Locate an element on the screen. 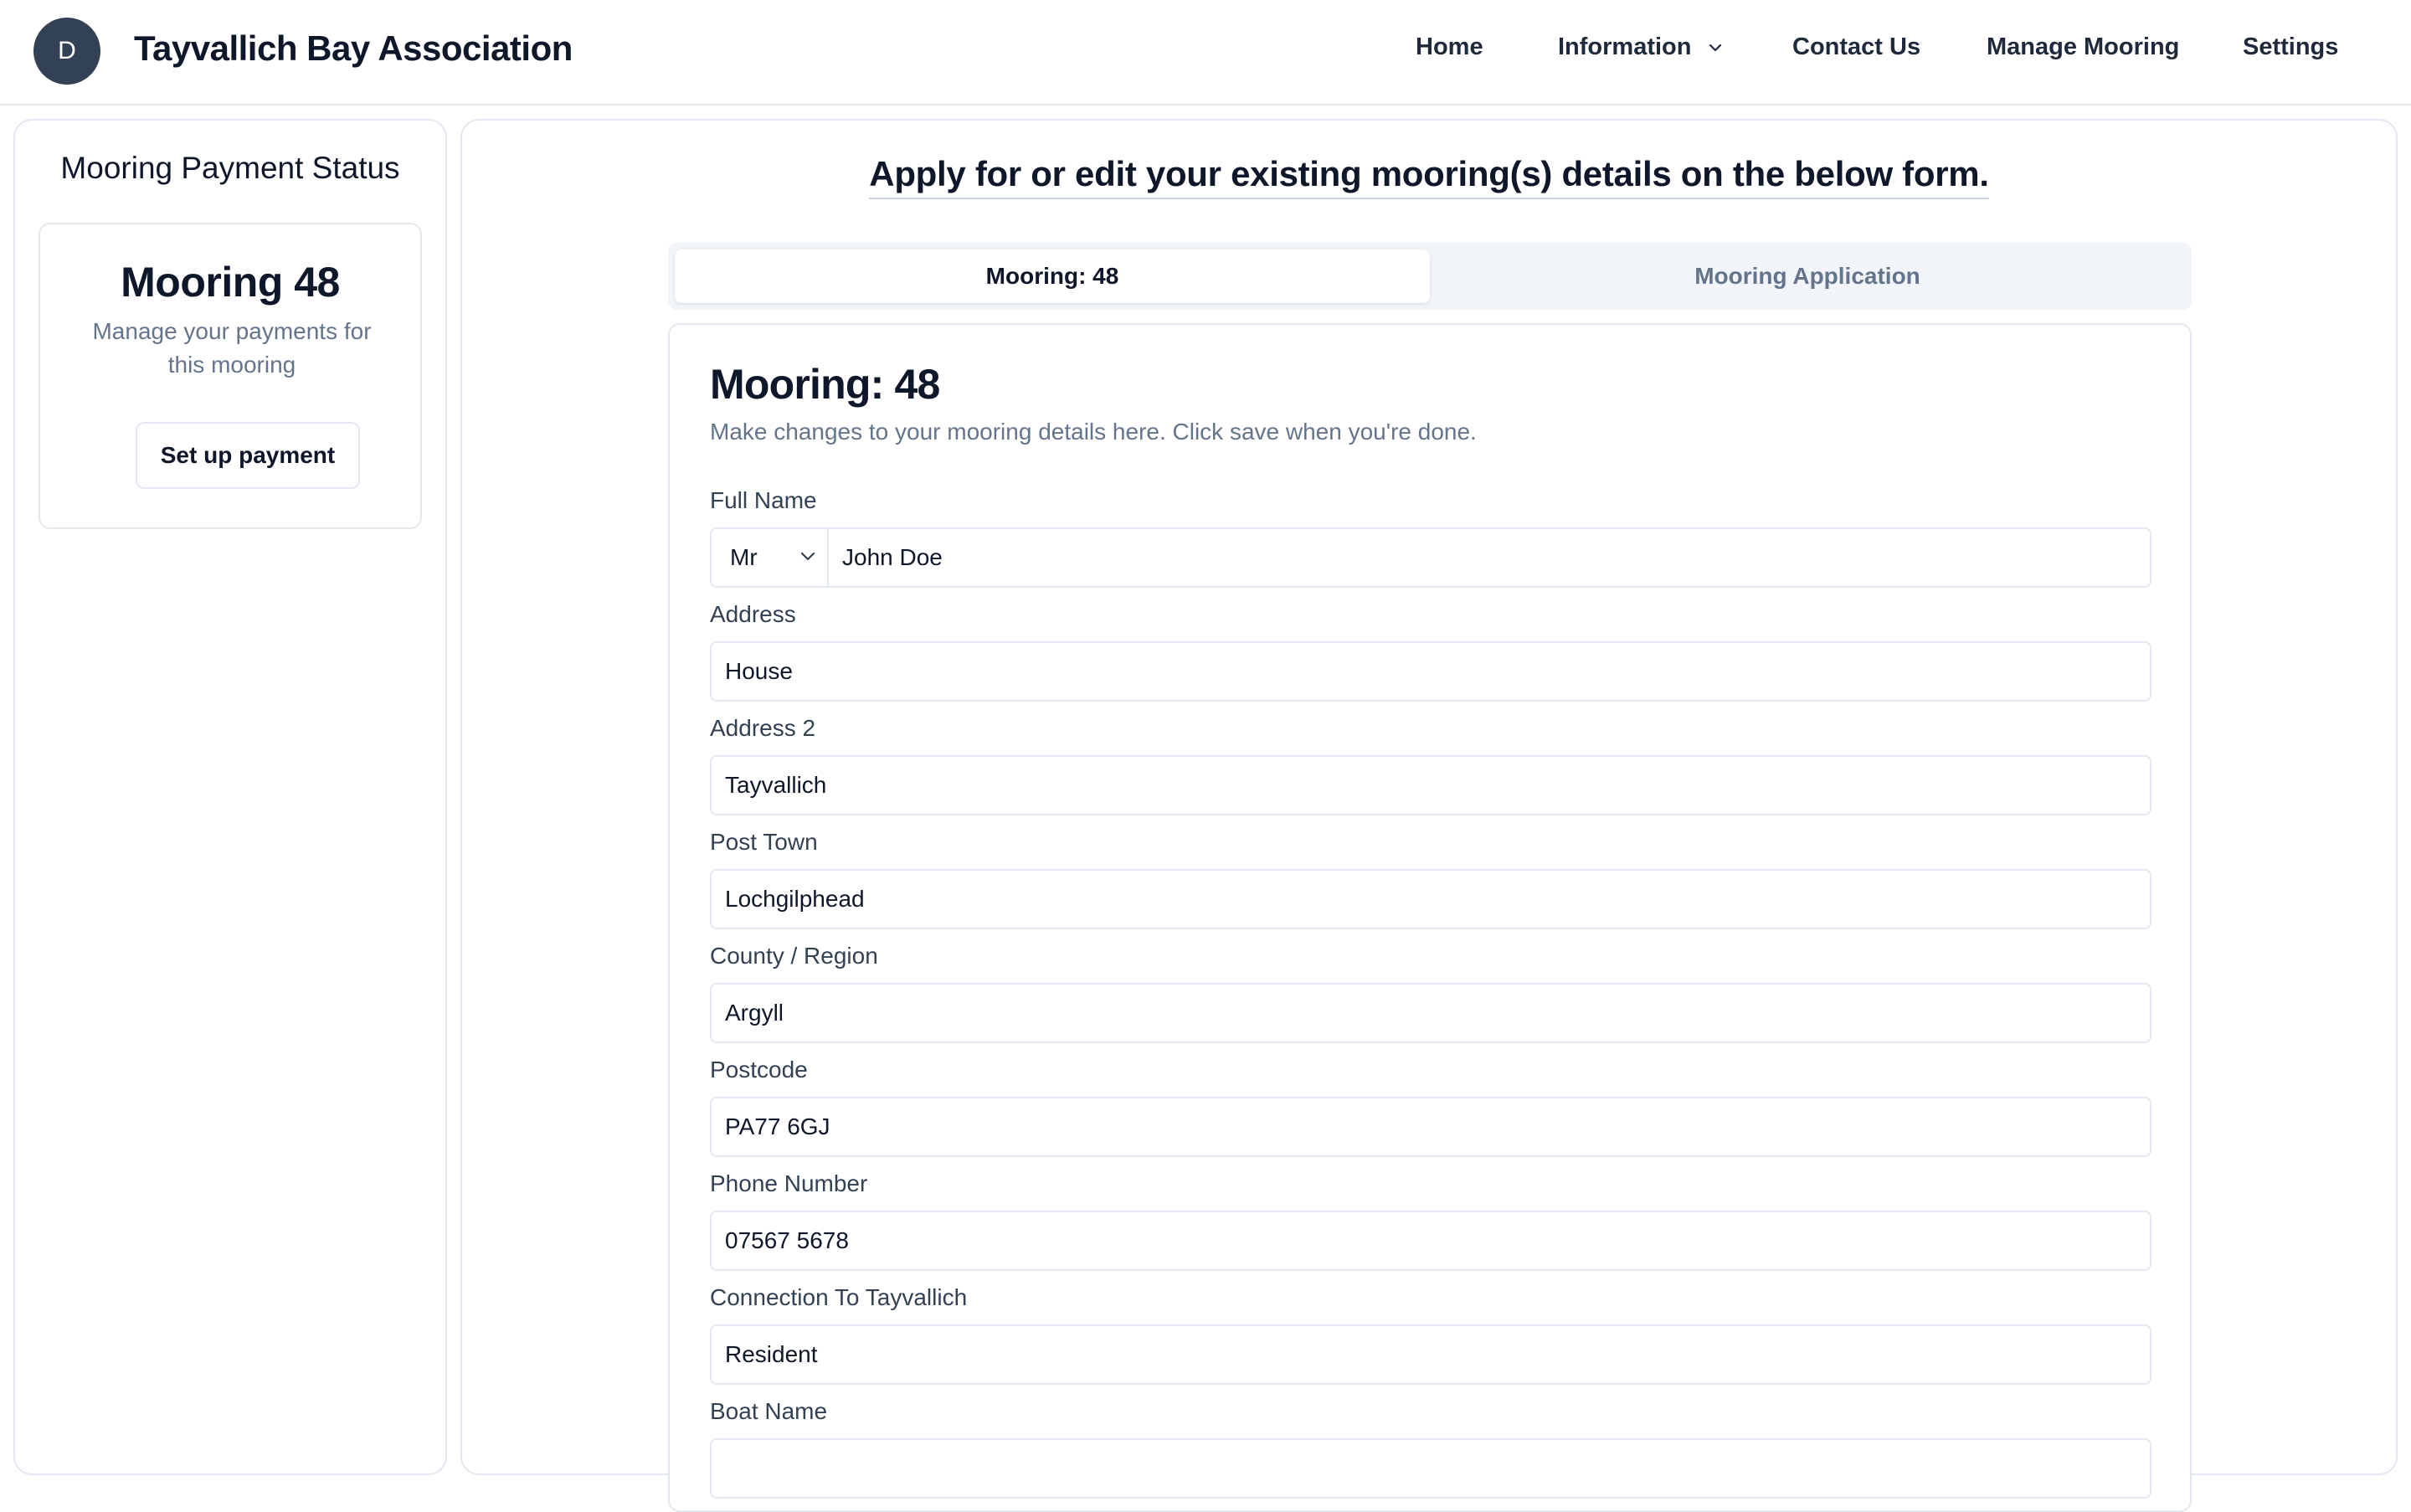 The image size is (2411, 1512). nav-information: Information is located at coordinates (1640, 47).